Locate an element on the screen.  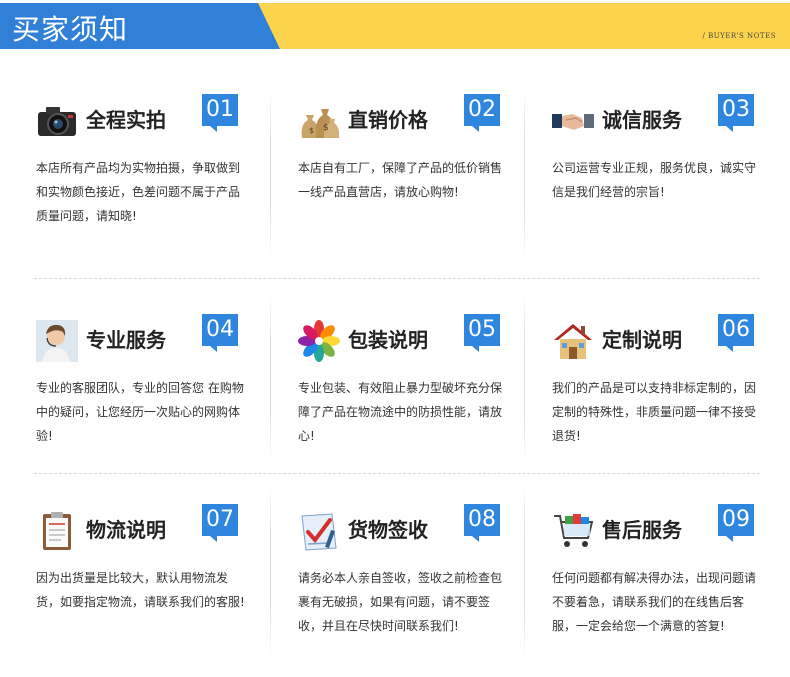
card-number-badge: 01 is located at coordinates (220, 113).